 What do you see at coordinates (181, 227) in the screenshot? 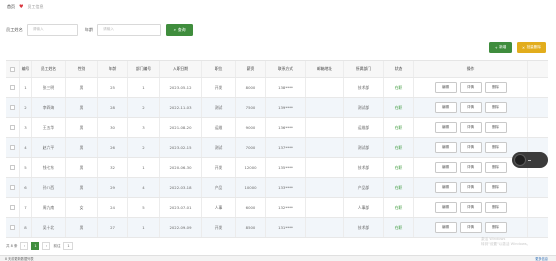
I see `table-cell: 2022-09-09` at bounding box center [181, 227].